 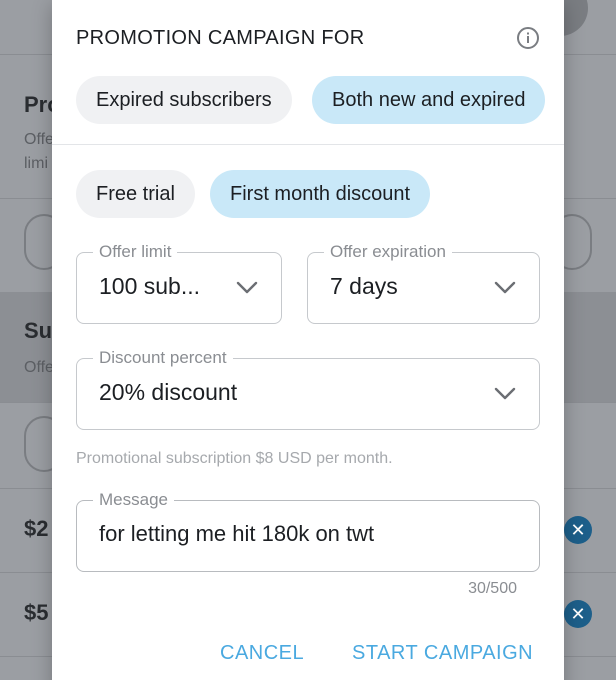 What do you see at coordinates (388, 252) in the screenshot?
I see `offer-expiration-label: Offer expiration` at bounding box center [388, 252].